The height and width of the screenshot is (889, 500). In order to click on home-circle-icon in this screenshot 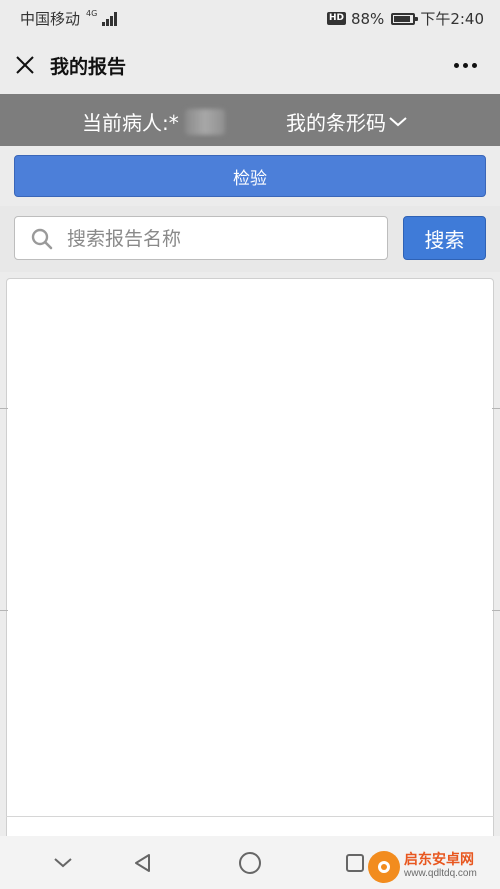, I will do `click(250, 863)`.